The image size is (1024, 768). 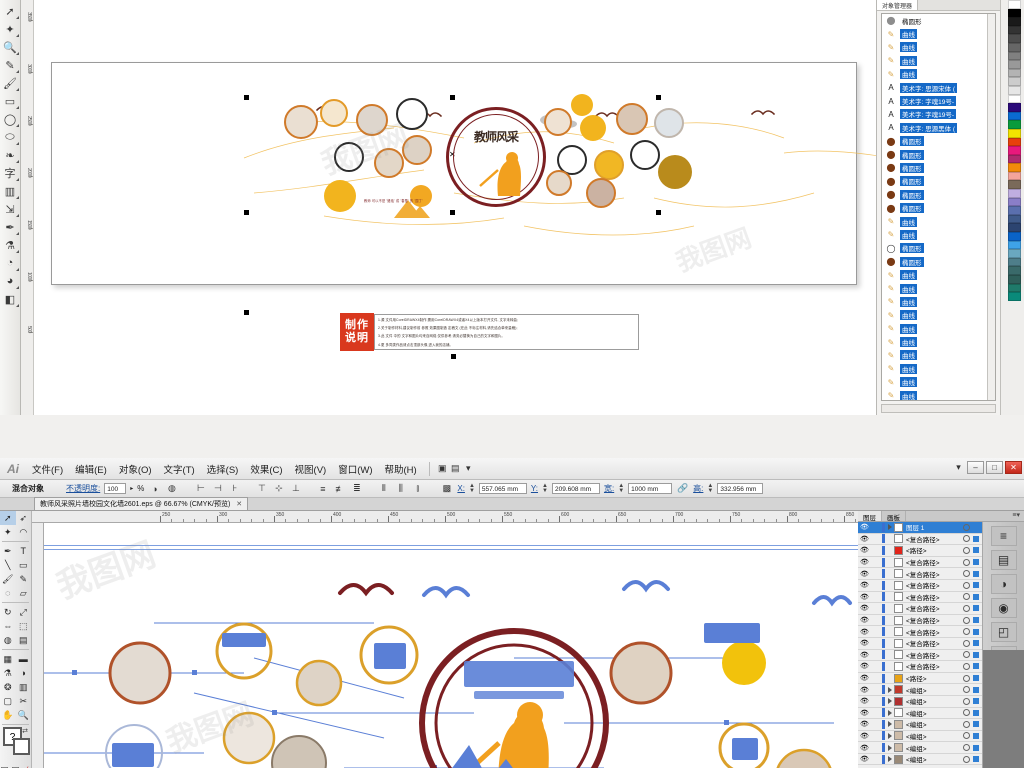 I want to click on width-value: 1000 mm, so click(x=650, y=488).